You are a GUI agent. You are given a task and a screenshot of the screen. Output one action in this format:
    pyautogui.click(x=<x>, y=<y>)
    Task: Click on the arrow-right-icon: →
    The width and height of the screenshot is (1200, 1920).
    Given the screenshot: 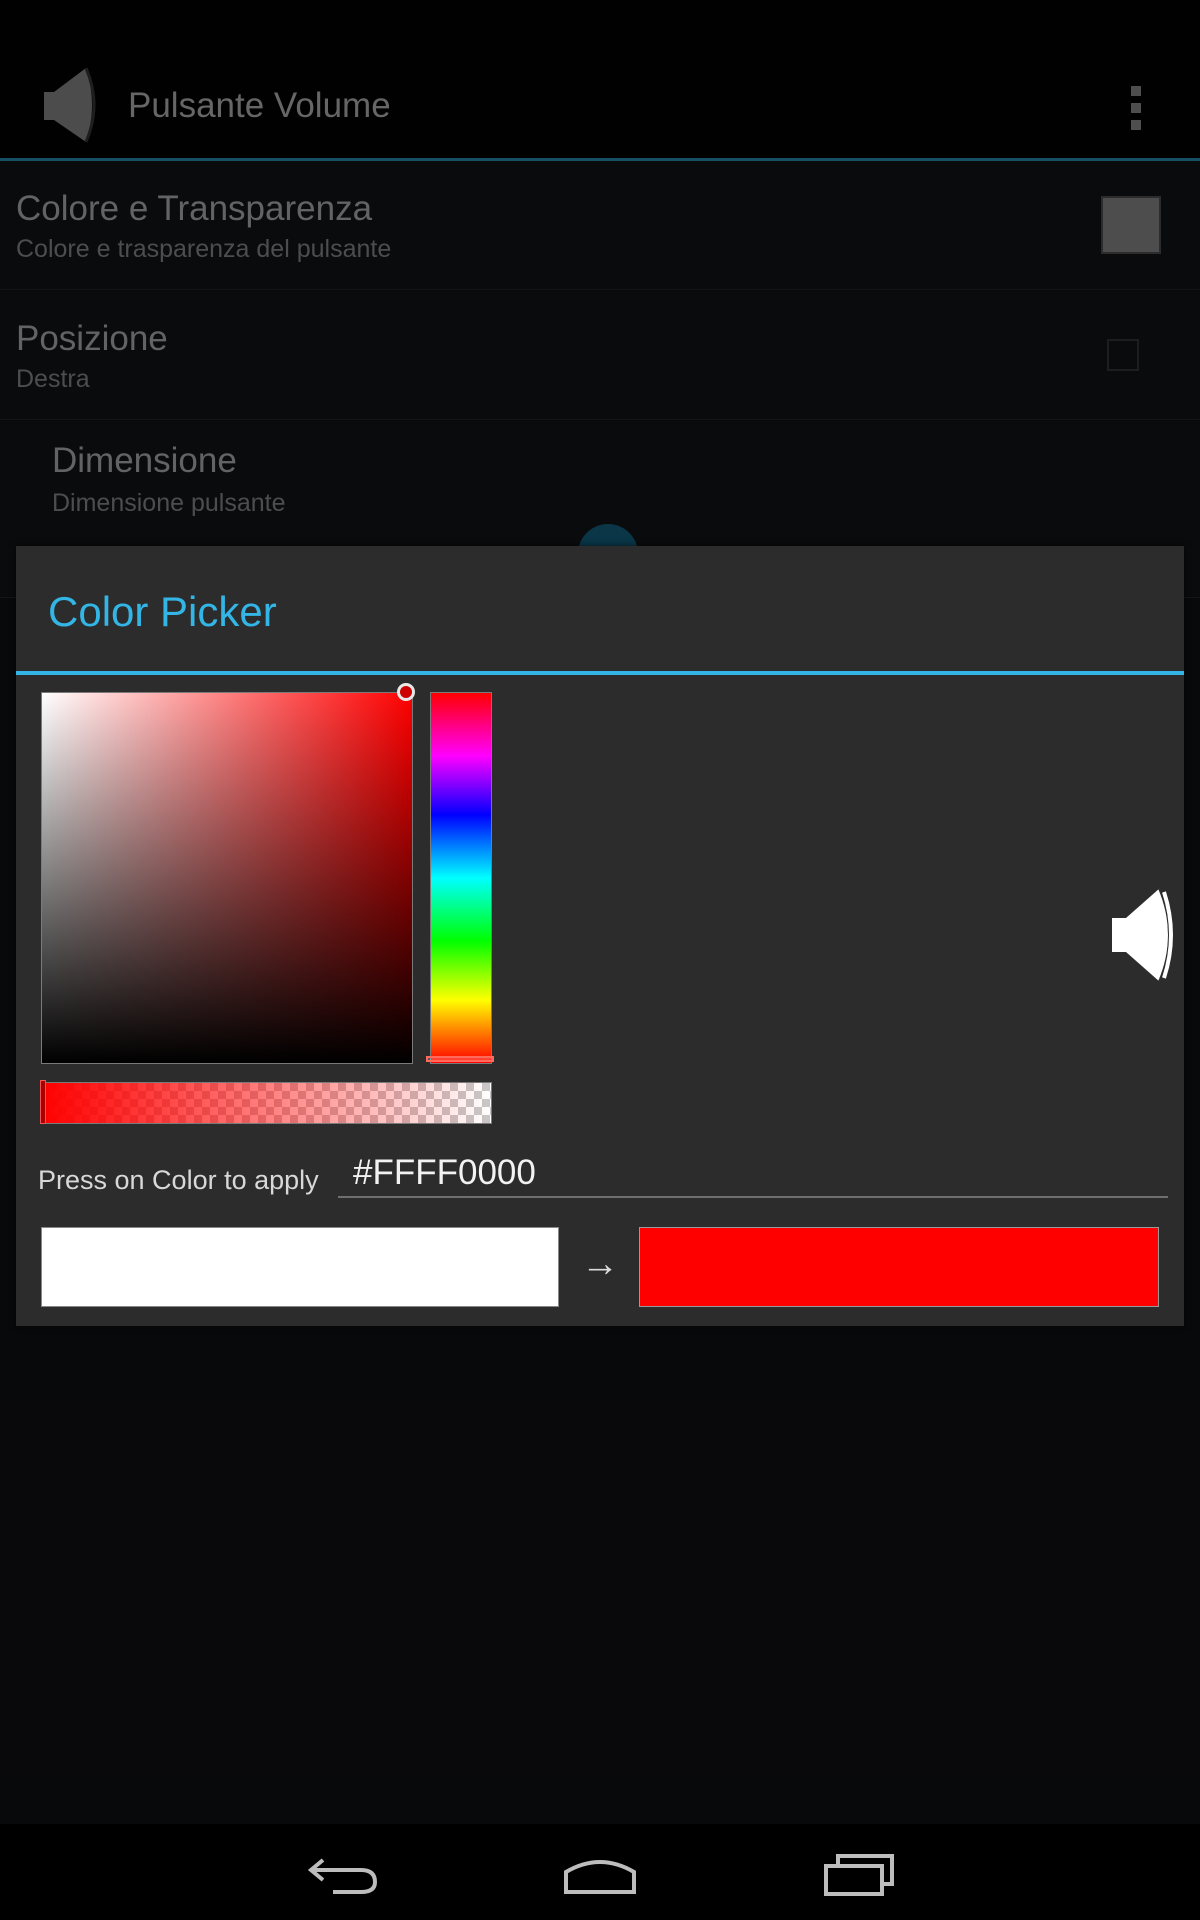 What is the action you would take?
    pyautogui.click(x=600, y=1264)
    